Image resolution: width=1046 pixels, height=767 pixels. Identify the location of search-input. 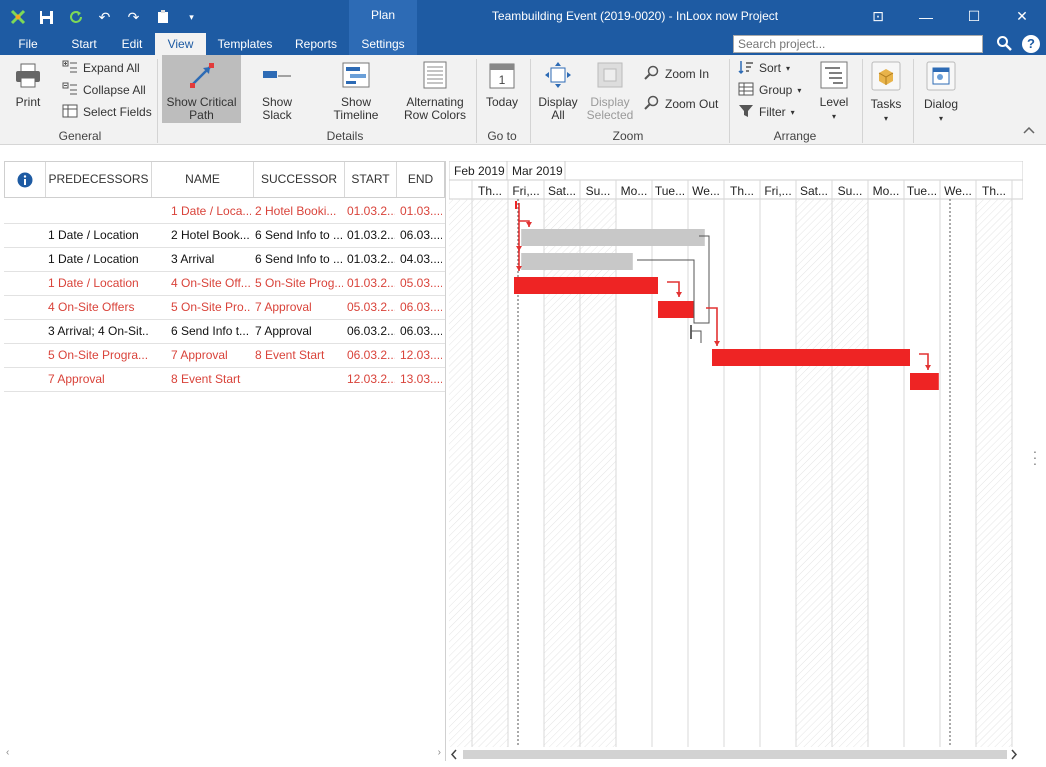
(858, 44).